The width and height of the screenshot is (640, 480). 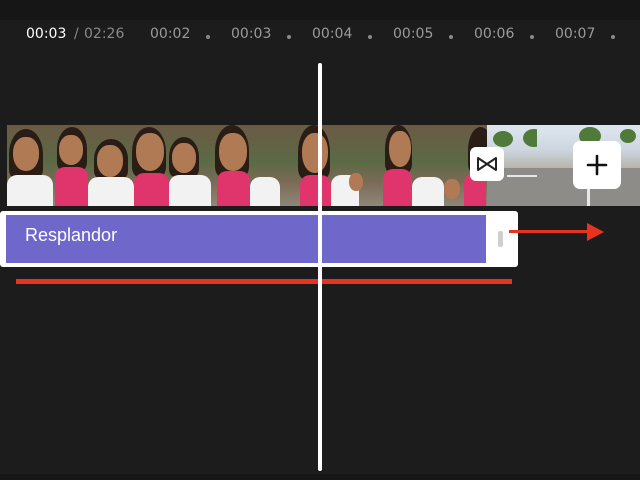 I want to click on annotation-arrow, so click(x=549, y=231).